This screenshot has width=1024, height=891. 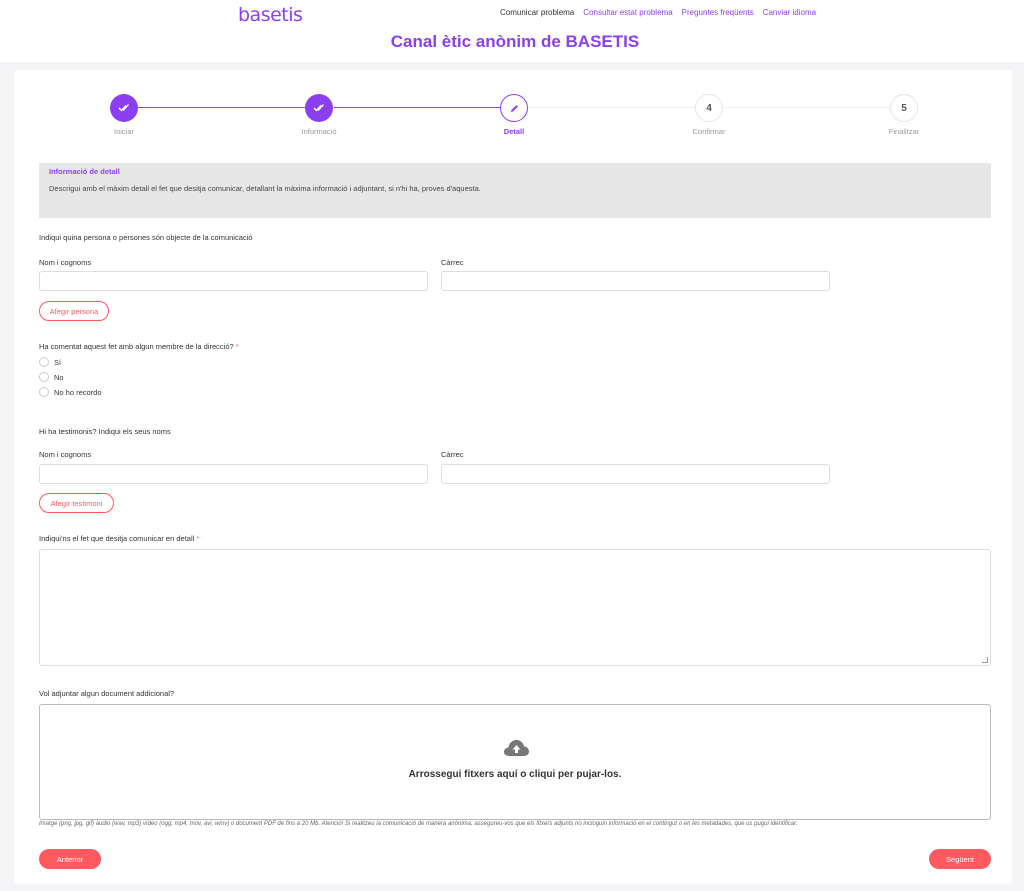 I want to click on cloud-upload-icon, so click(x=516, y=748).